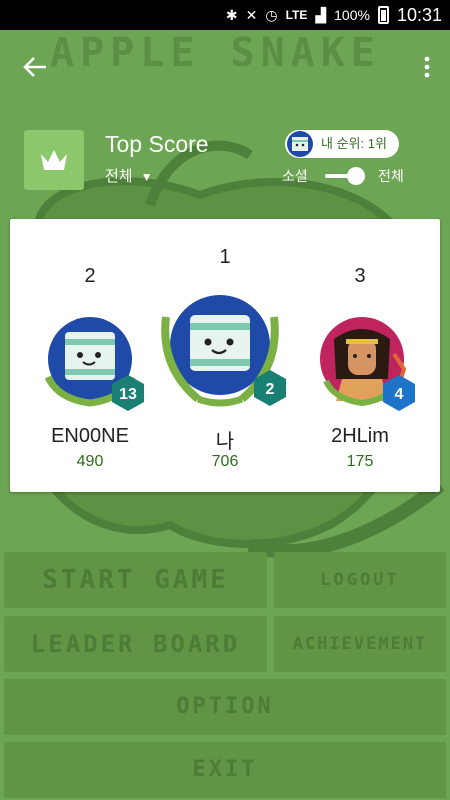 The height and width of the screenshot is (800, 450). What do you see at coordinates (90, 276) in the screenshot?
I see `rank-number: 2` at bounding box center [90, 276].